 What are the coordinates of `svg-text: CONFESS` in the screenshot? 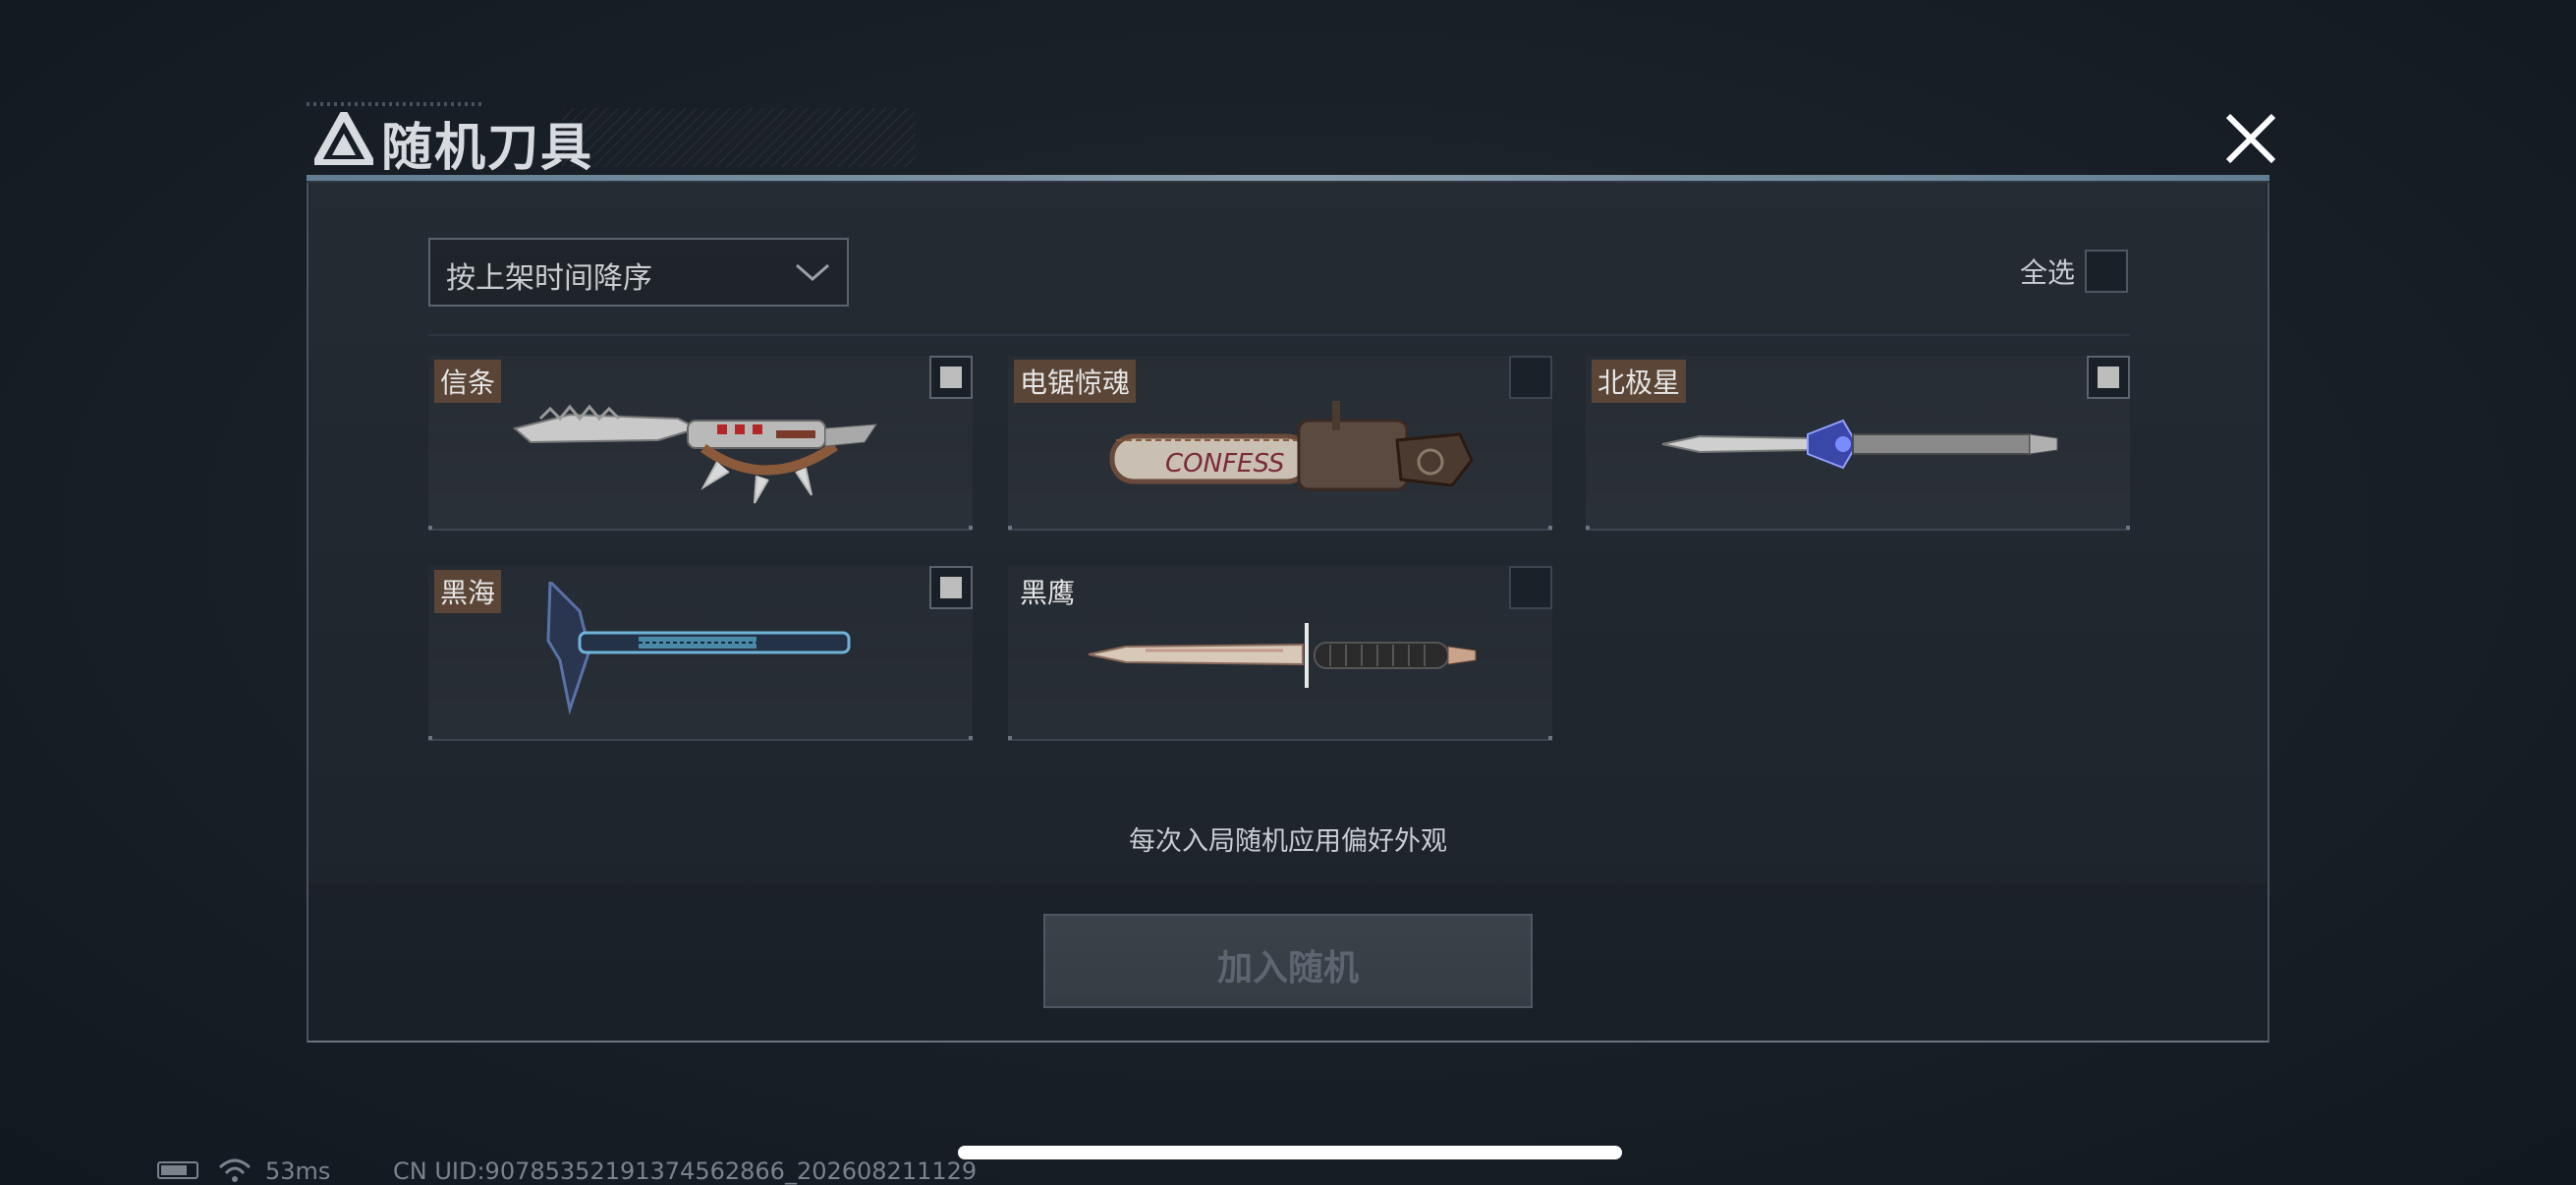 It's located at (1225, 464).